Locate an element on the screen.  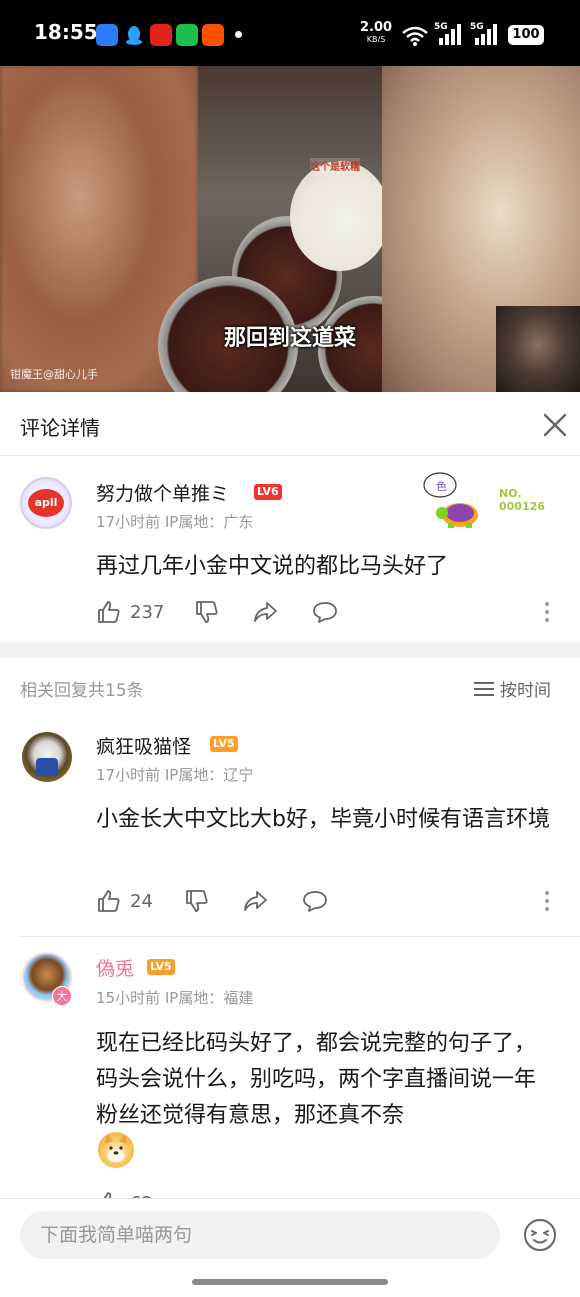
signal-icon-1: 5G is located at coordinates (450, 34).